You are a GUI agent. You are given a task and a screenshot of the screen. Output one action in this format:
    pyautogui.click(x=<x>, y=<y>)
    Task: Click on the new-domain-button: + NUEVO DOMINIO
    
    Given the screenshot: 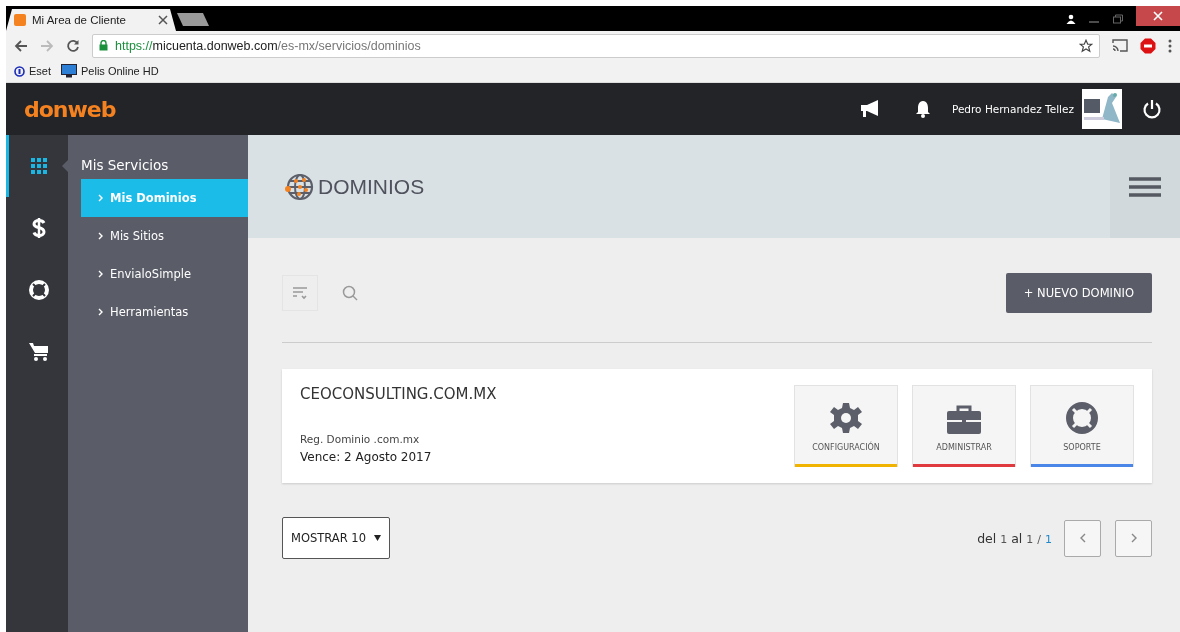 What is the action you would take?
    pyautogui.click(x=1078, y=293)
    